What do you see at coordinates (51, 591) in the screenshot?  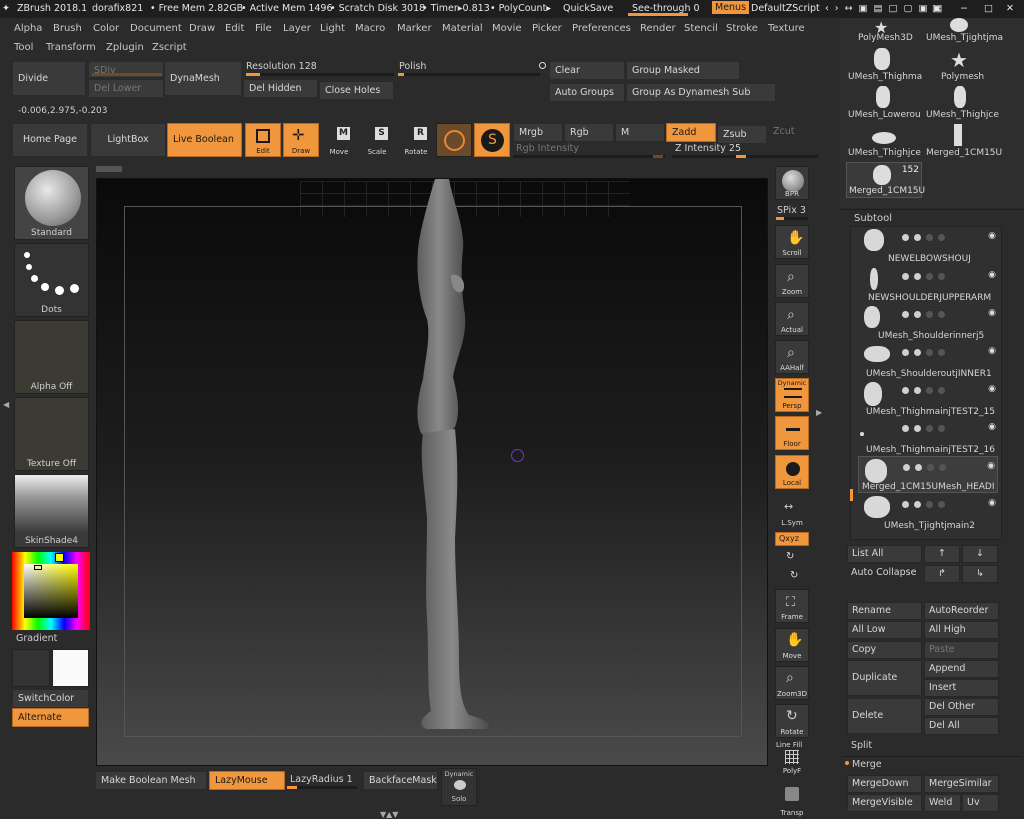 I see `color-picker` at bounding box center [51, 591].